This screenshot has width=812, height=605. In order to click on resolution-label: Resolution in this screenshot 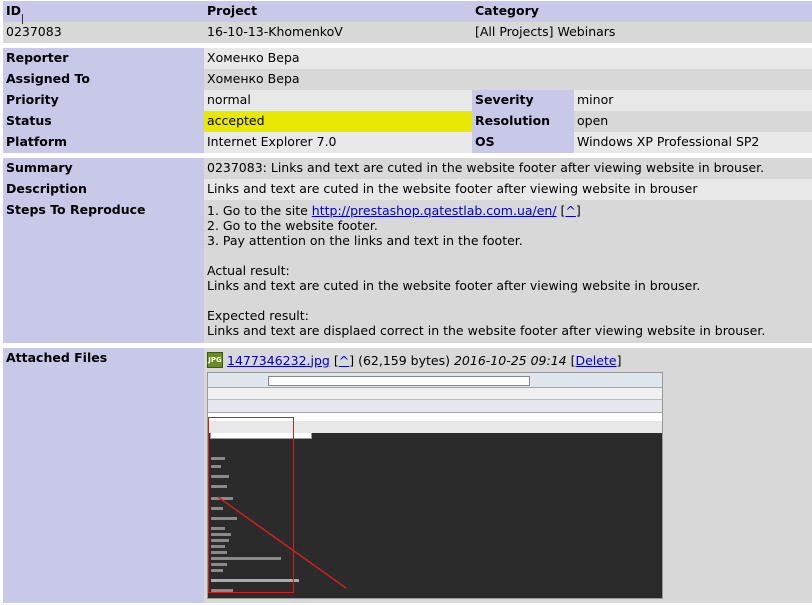, I will do `click(523, 121)`.